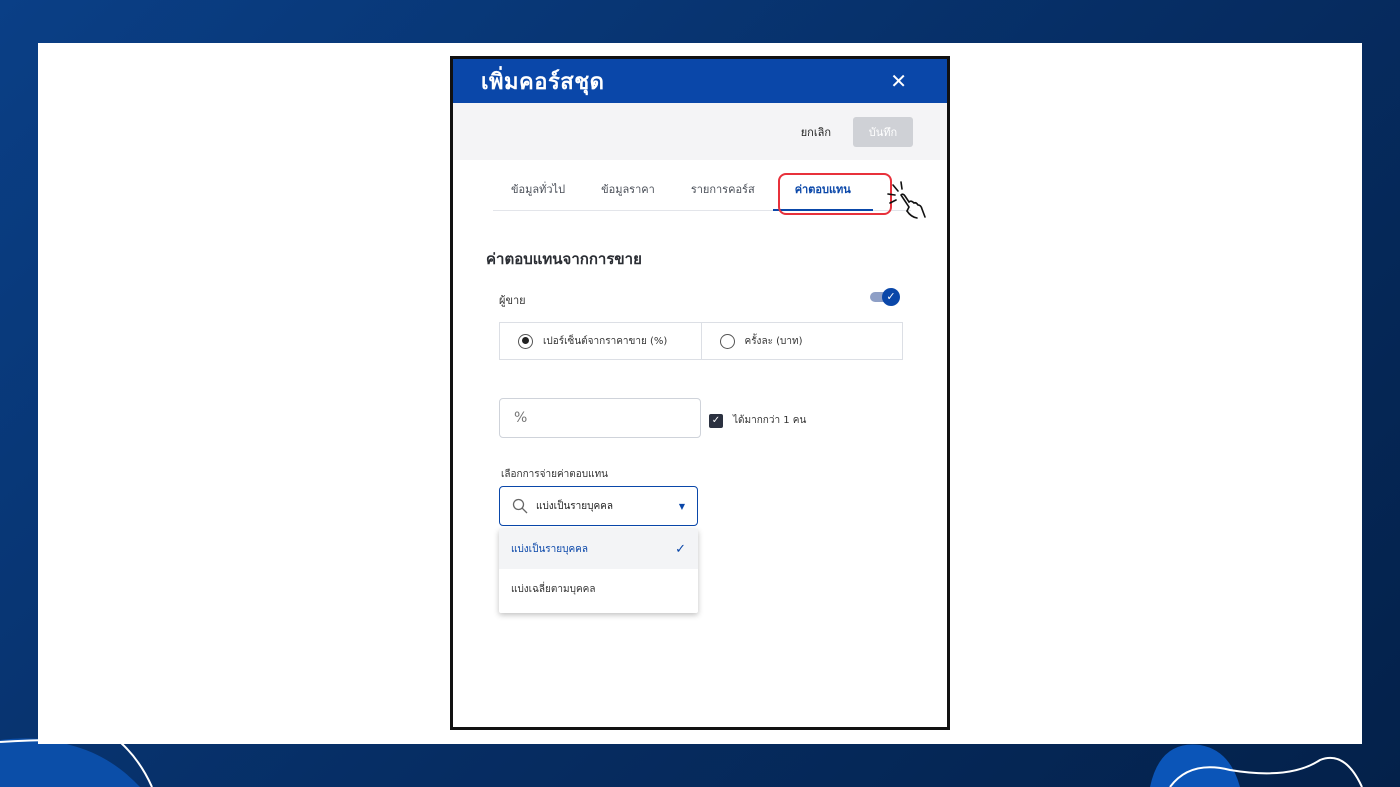 The width and height of the screenshot is (1400, 787). I want to click on search-icon, so click(520, 506).